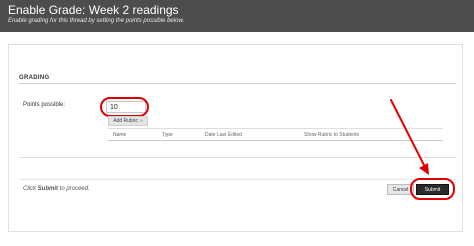 The width and height of the screenshot is (474, 246). Describe the element at coordinates (237, 179) in the screenshot. I see `footer-divider` at that location.